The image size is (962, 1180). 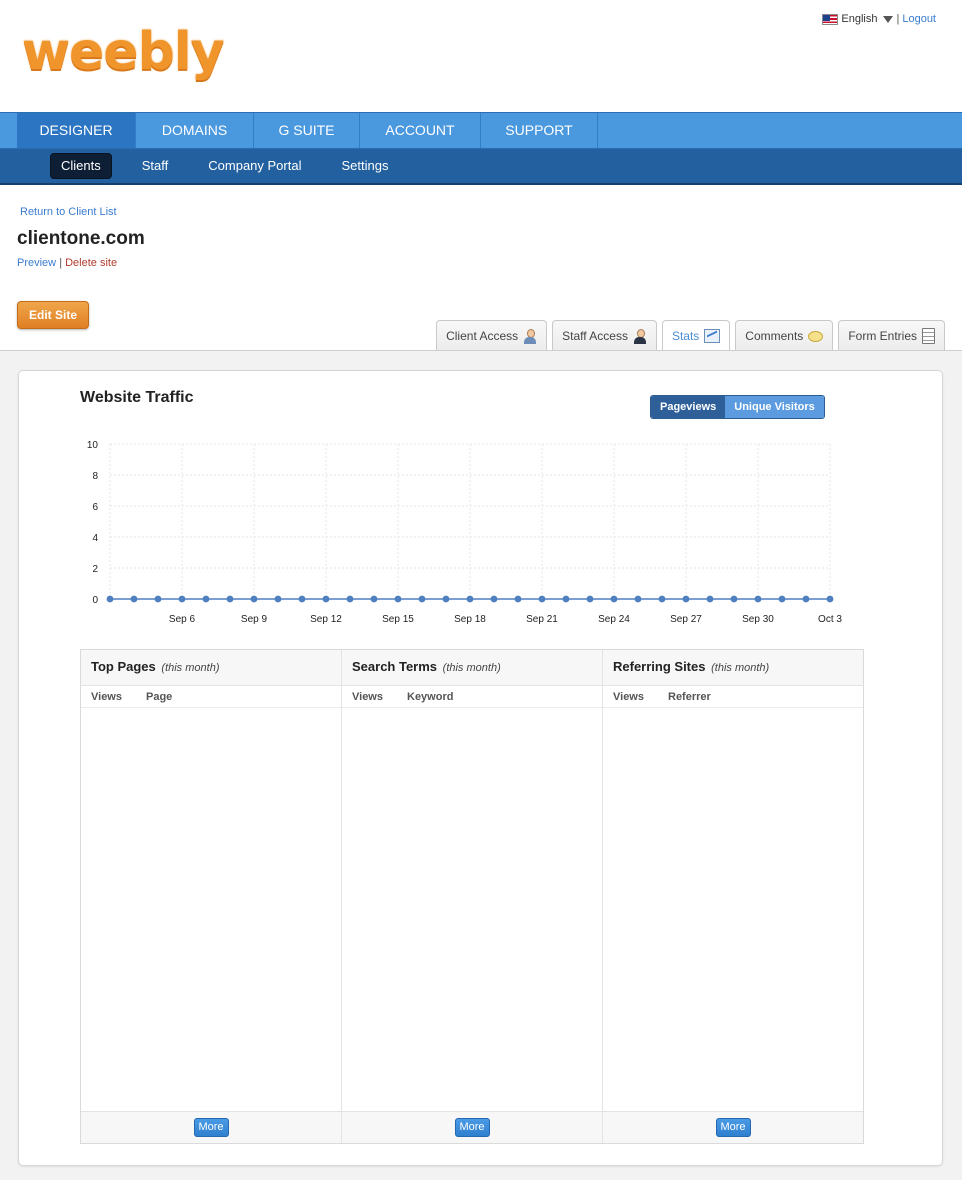 What do you see at coordinates (364, 166) in the screenshot?
I see `subnav-settings: Settings` at bounding box center [364, 166].